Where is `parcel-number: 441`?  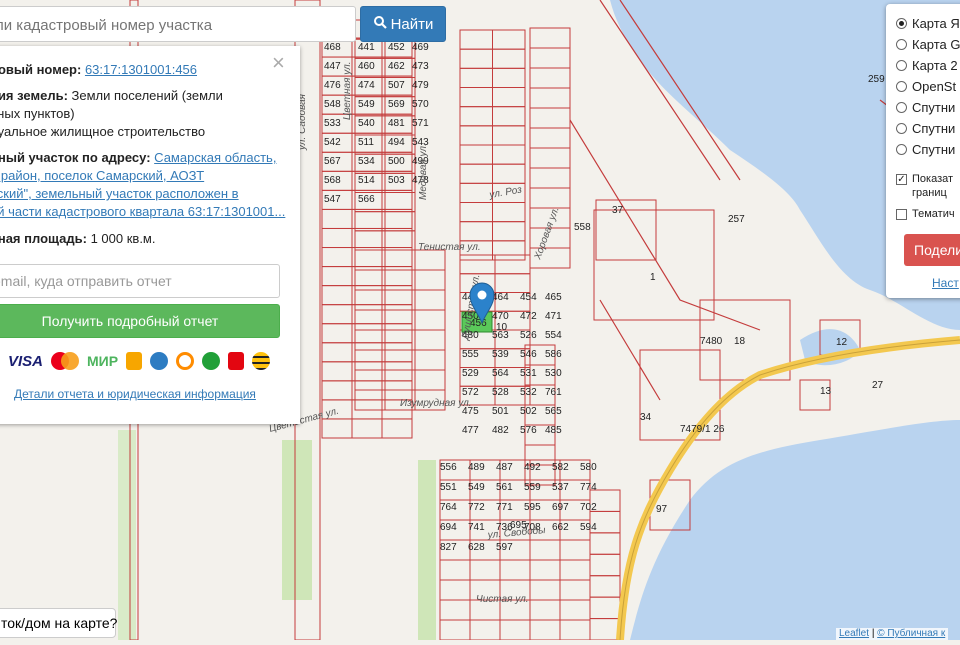
parcel-number: 441 is located at coordinates (366, 47).